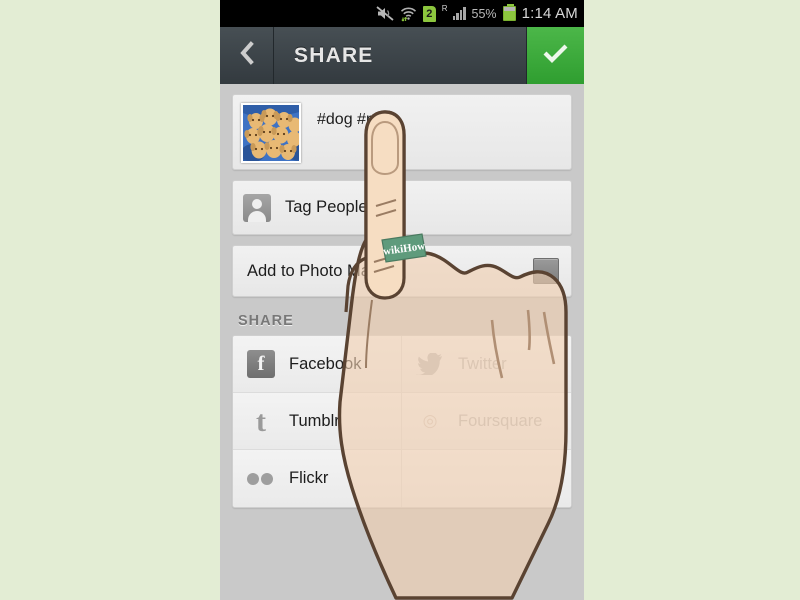 The image size is (800, 600). What do you see at coordinates (402, 271) in the screenshot?
I see `photo-map-row: Add to Photo Map` at bounding box center [402, 271].